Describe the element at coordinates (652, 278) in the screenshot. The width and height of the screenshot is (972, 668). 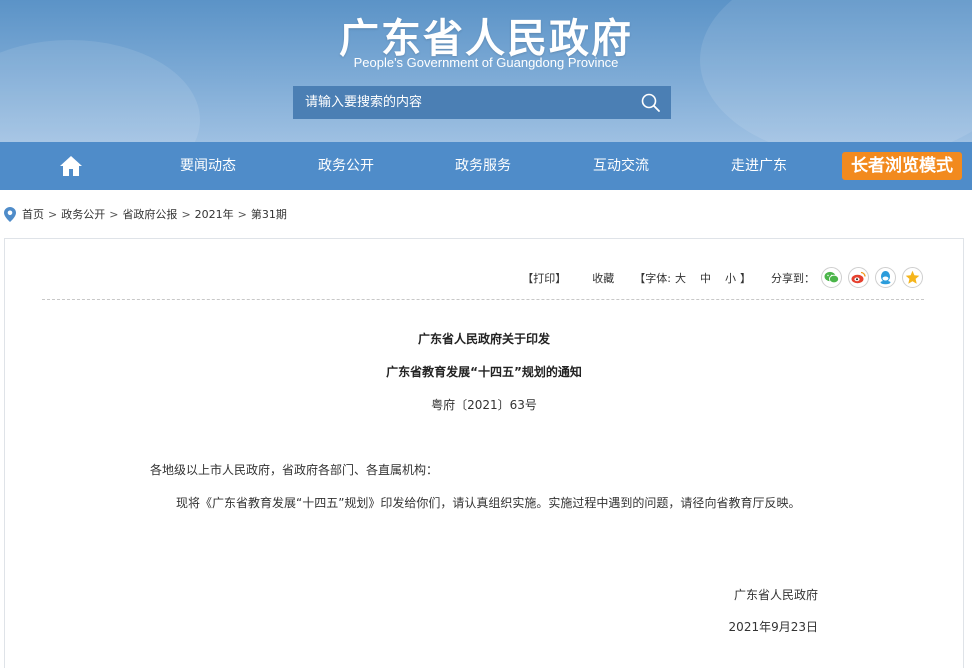
I see `font-size-label: 【字体:` at that location.